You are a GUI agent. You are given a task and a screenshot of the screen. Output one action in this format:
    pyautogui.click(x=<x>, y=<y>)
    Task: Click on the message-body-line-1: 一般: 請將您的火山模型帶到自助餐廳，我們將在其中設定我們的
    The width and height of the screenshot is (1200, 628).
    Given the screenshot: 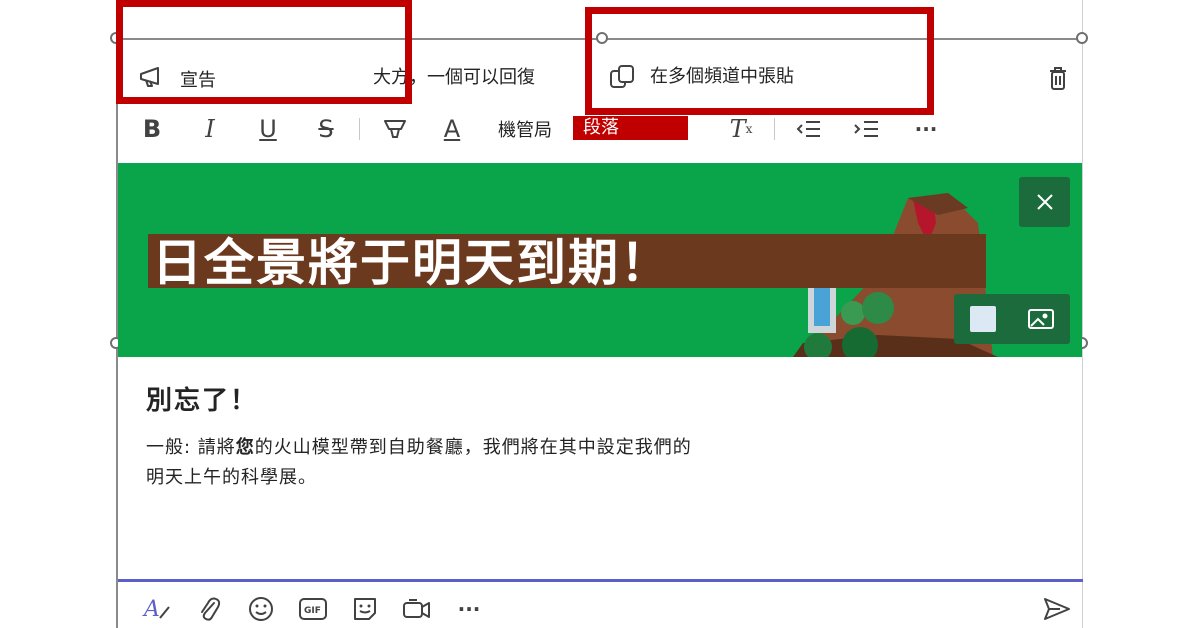 What is the action you would take?
    pyautogui.click(x=466, y=448)
    